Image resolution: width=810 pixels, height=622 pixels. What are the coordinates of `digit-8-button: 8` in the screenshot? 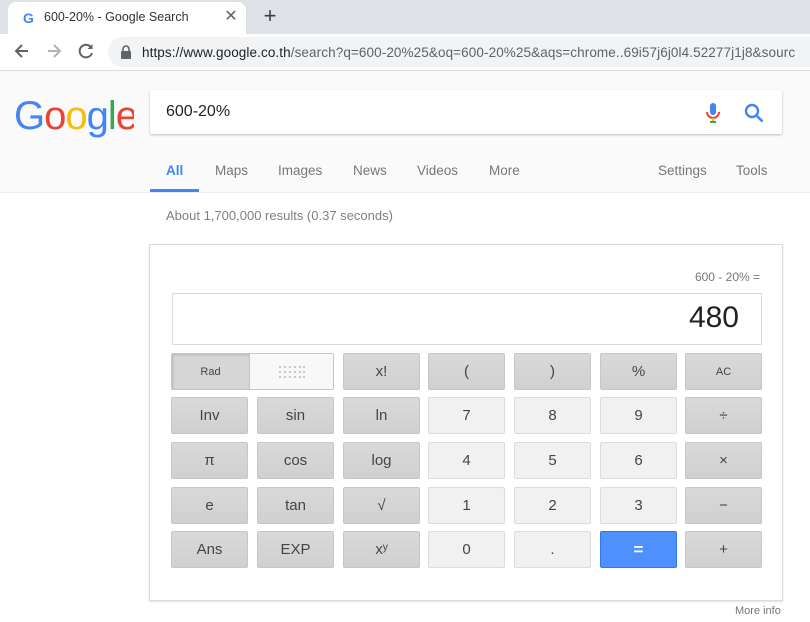 It's located at (552, 415).